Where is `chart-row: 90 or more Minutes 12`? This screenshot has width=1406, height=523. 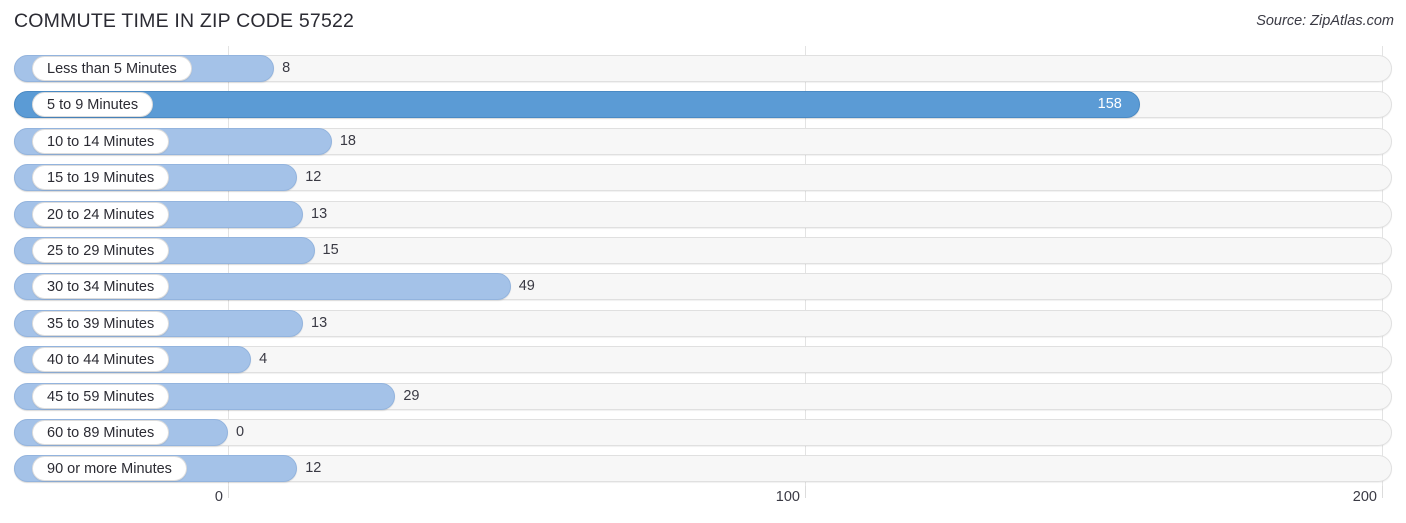
chart-row: 90 or more Minutes 12 is located at coordinates (703, 469).